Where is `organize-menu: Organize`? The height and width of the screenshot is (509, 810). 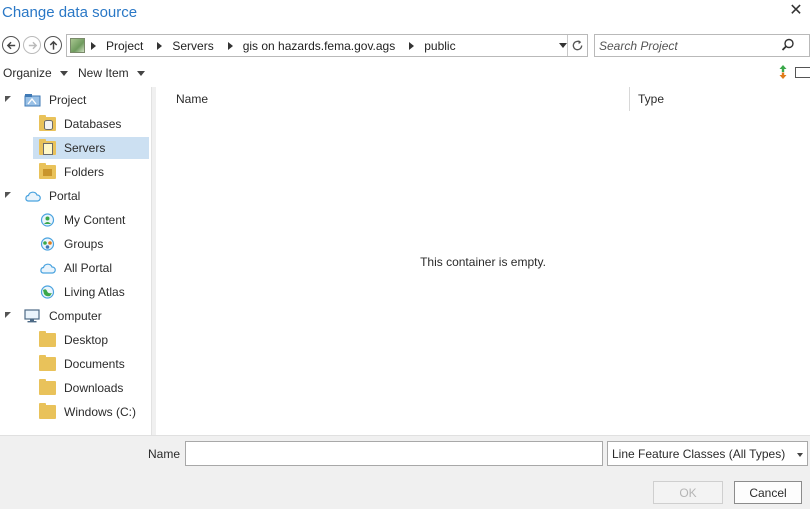
organize-menu: Organize is located at coordinates (35, 73).